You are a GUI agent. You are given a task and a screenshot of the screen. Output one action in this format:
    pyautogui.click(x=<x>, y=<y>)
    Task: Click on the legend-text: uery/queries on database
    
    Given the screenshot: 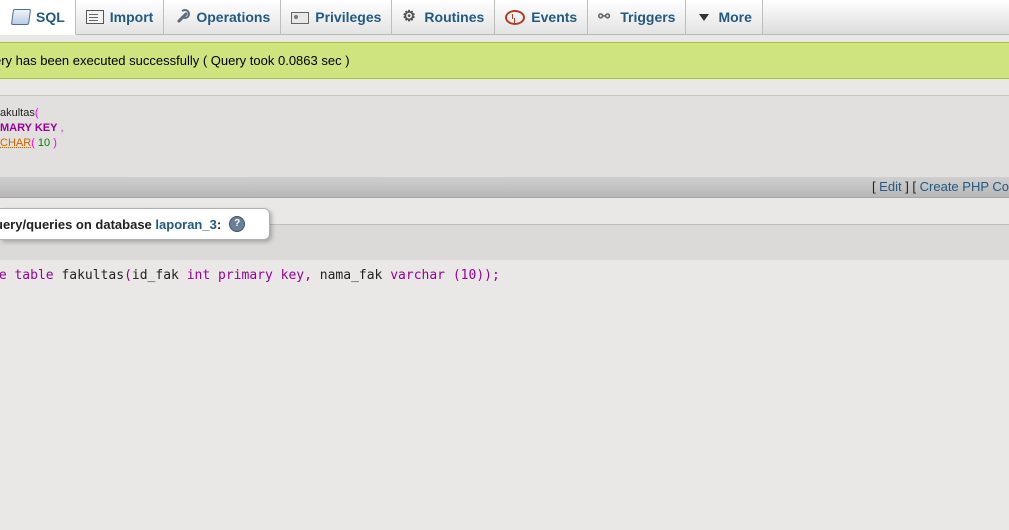 What is the action you would take?
    pyautogui.click(x=76, y=224)
    